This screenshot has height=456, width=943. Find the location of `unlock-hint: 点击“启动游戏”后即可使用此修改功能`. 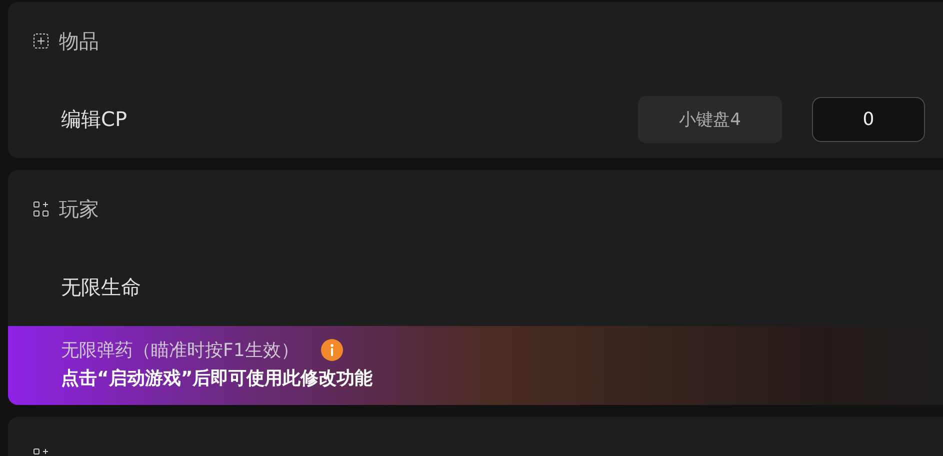

unlock-hint: 点击“启动游戏”后即可使用此修改功能 is located at coordinates (217, 378).